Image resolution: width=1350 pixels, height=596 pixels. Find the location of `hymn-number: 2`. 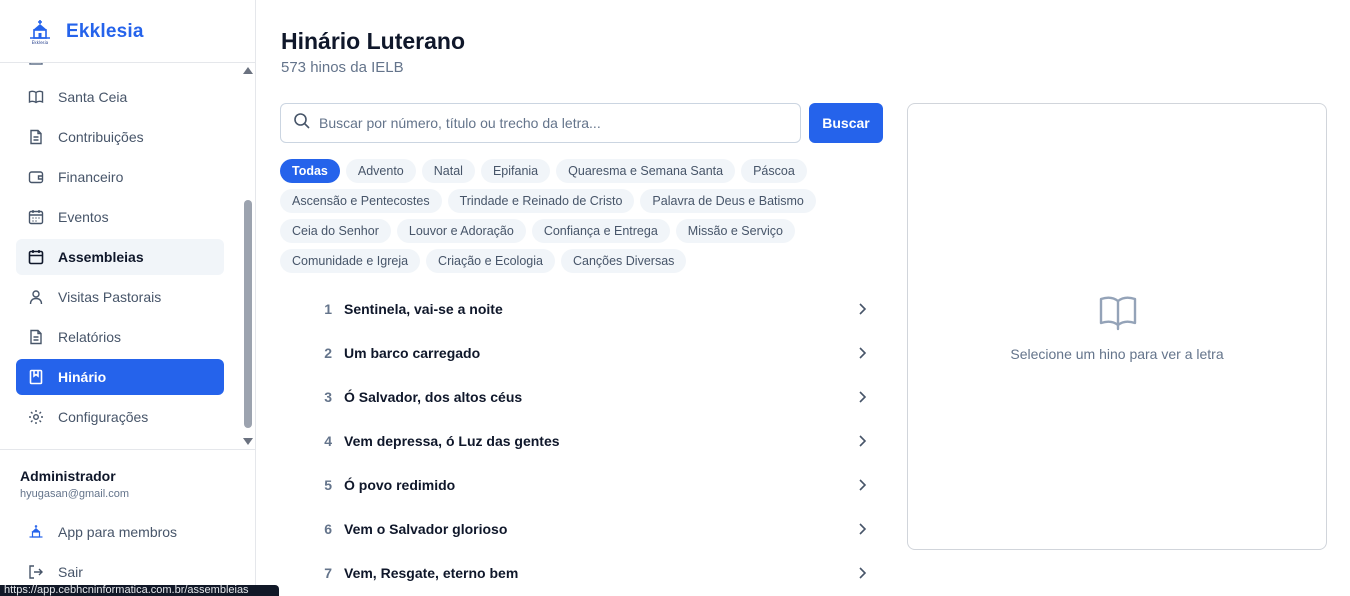

hymn-number: 2 is located at coordinates (328, 353).